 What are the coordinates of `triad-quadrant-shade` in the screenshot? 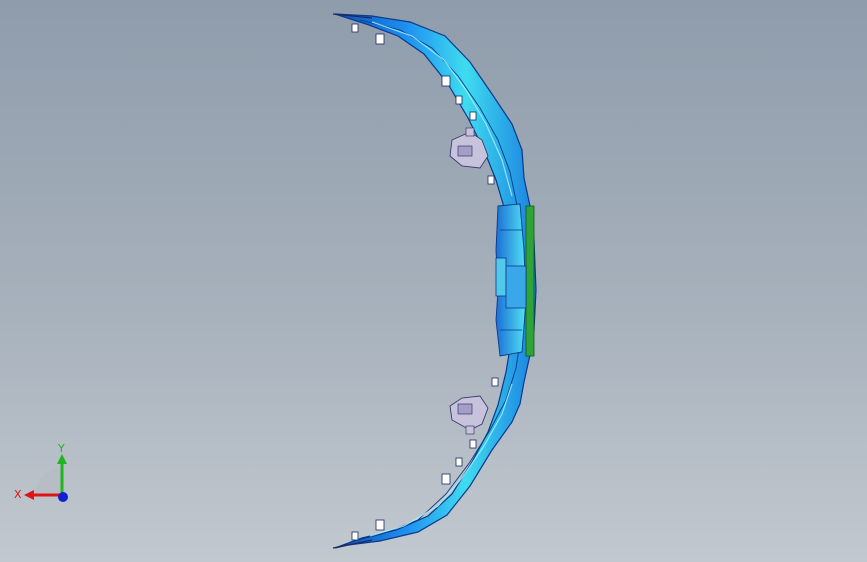 It's located at (48, 481).